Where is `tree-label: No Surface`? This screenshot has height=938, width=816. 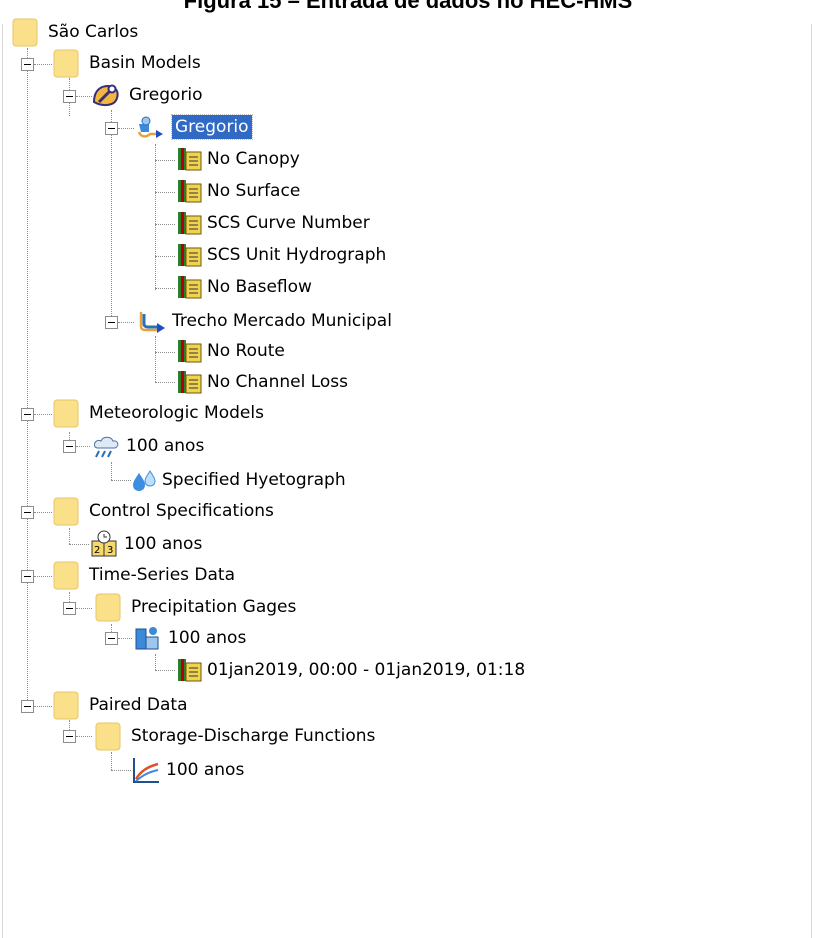 tree-label: No Surface is located at coordinates (254, 191).